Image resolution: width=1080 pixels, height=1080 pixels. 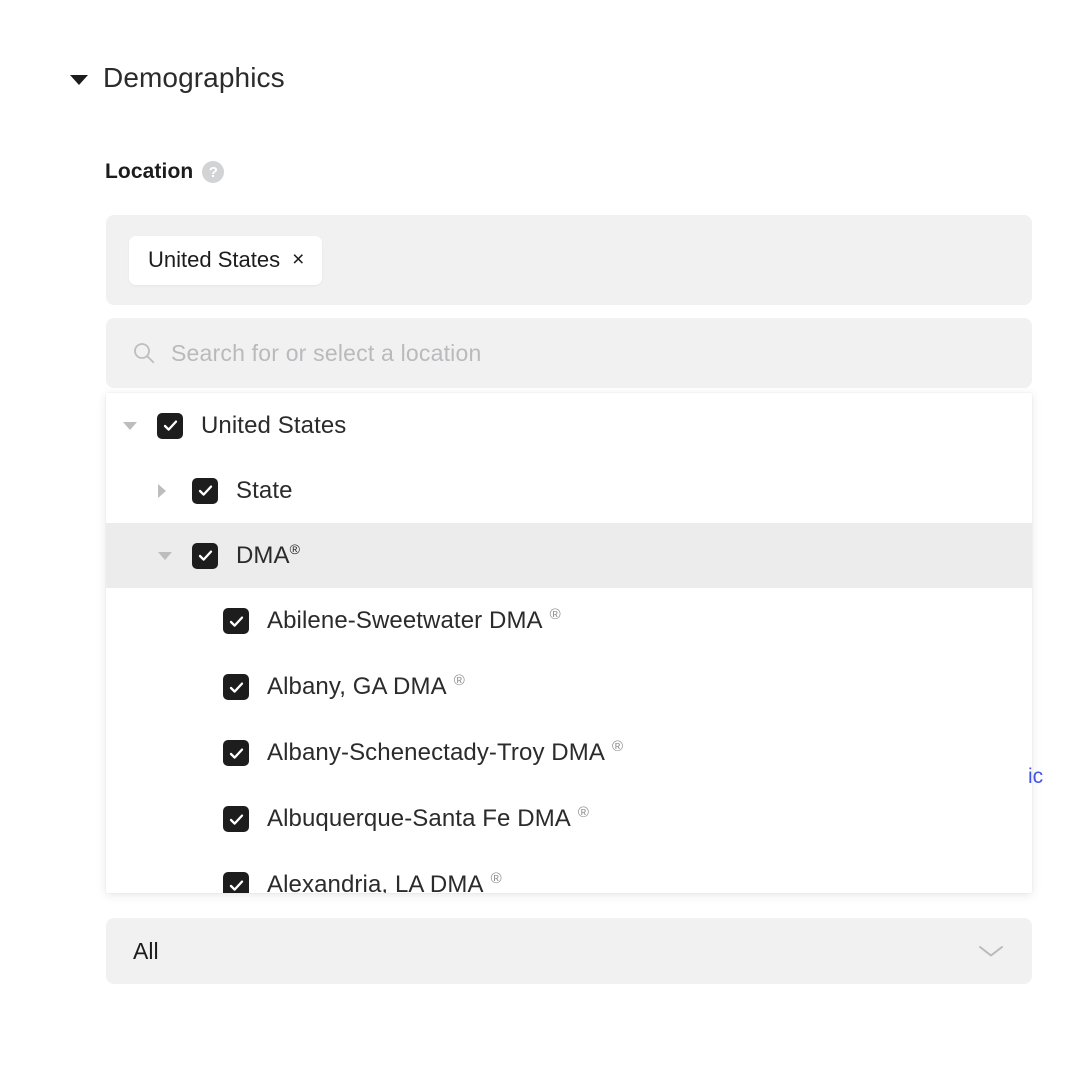 I want to click on tree-row: Albany-Schenectady-Troy DMA ®, so click(x=569, y=753).